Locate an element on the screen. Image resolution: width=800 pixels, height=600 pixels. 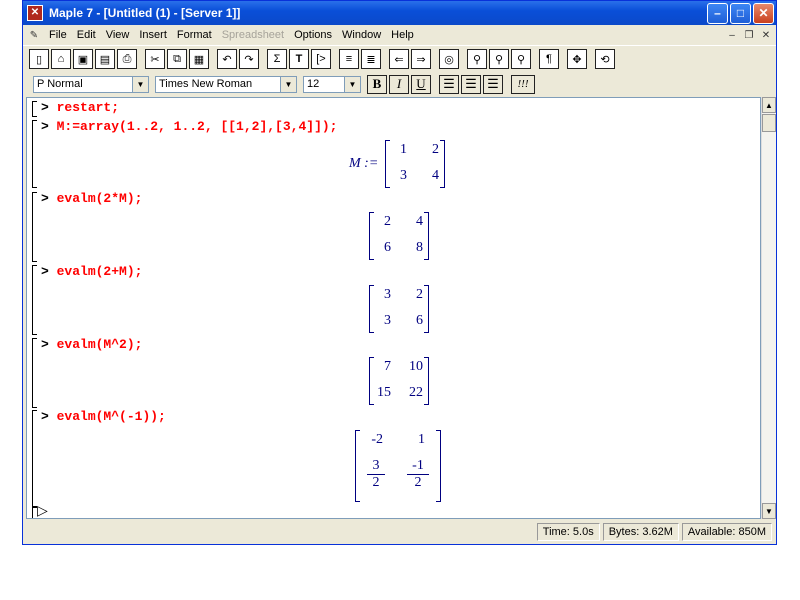
redo-icon: ↷ is located at coordinates (249, 59).